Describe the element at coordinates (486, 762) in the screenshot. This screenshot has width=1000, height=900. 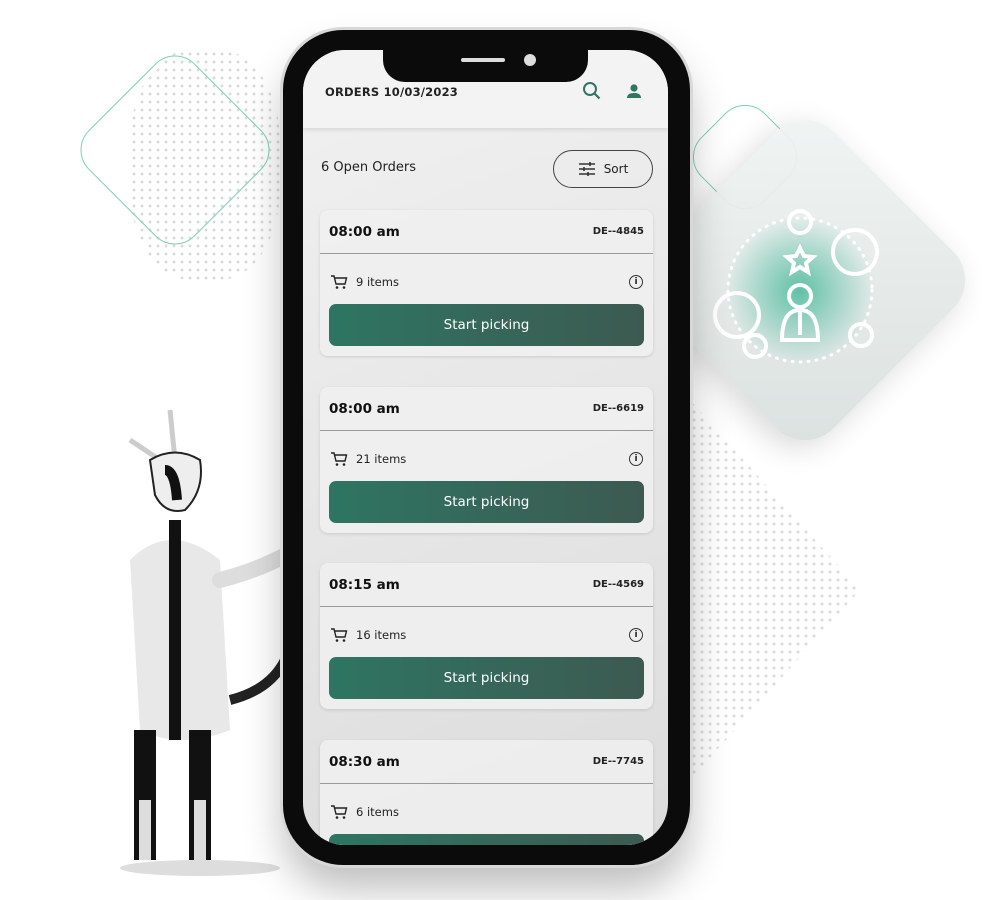
I see `order-card-header: 08:30 am DE--7745` at that location.